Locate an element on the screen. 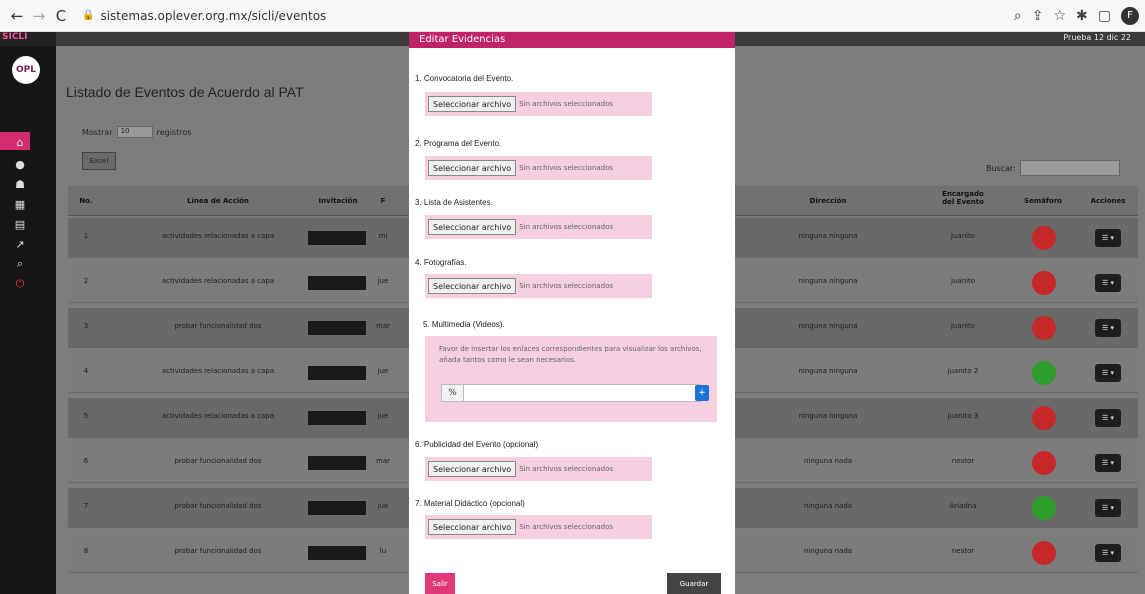  field-label-programa: 2. Programa del Evento. is located at coordinates (458, 143).